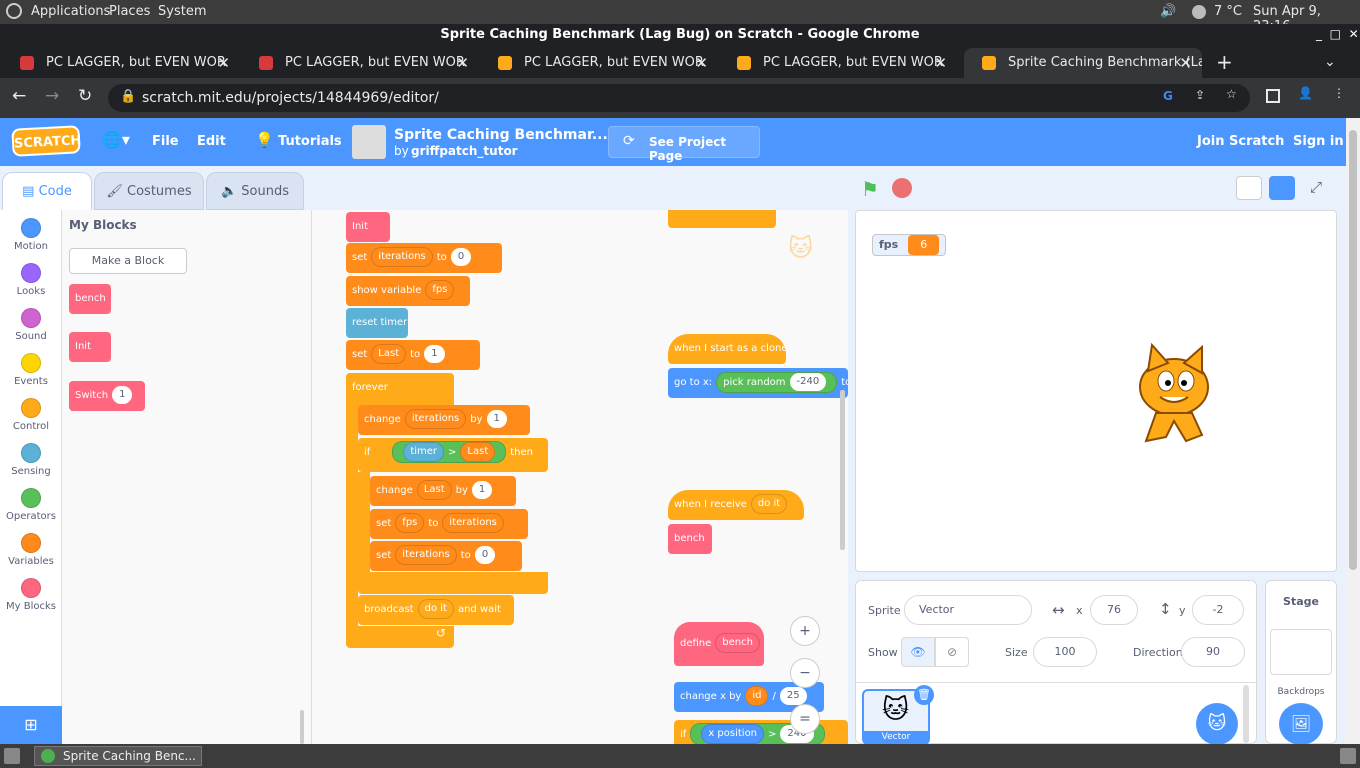  What do you see at coordinates (1353, 431) in the screenshot?
I see `page-scrollbar` at bounding box center [1353, 431].